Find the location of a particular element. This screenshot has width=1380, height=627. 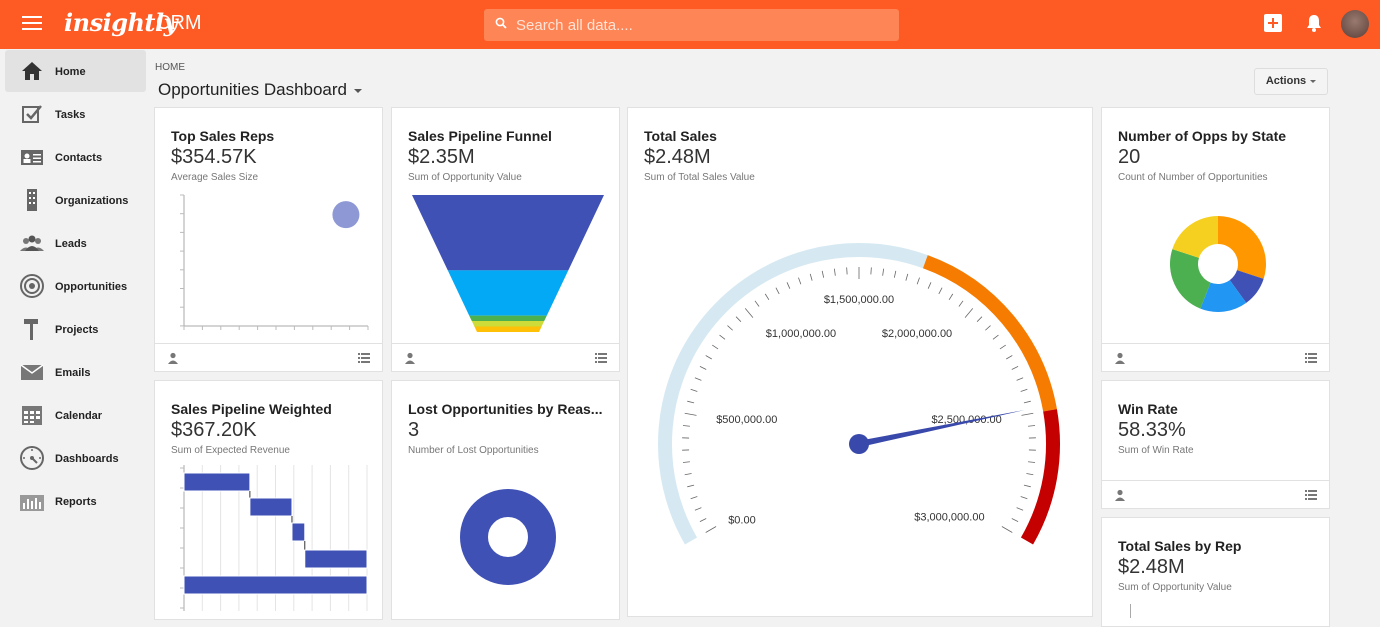

calendar-icon is located at coordinates (32, 415).